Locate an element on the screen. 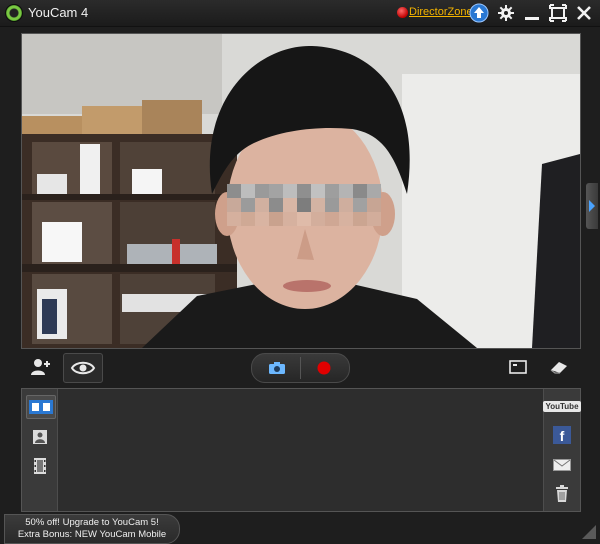 The width and height of the screenshot is (600, 544). settings-button is located at coordinates (506, 13).